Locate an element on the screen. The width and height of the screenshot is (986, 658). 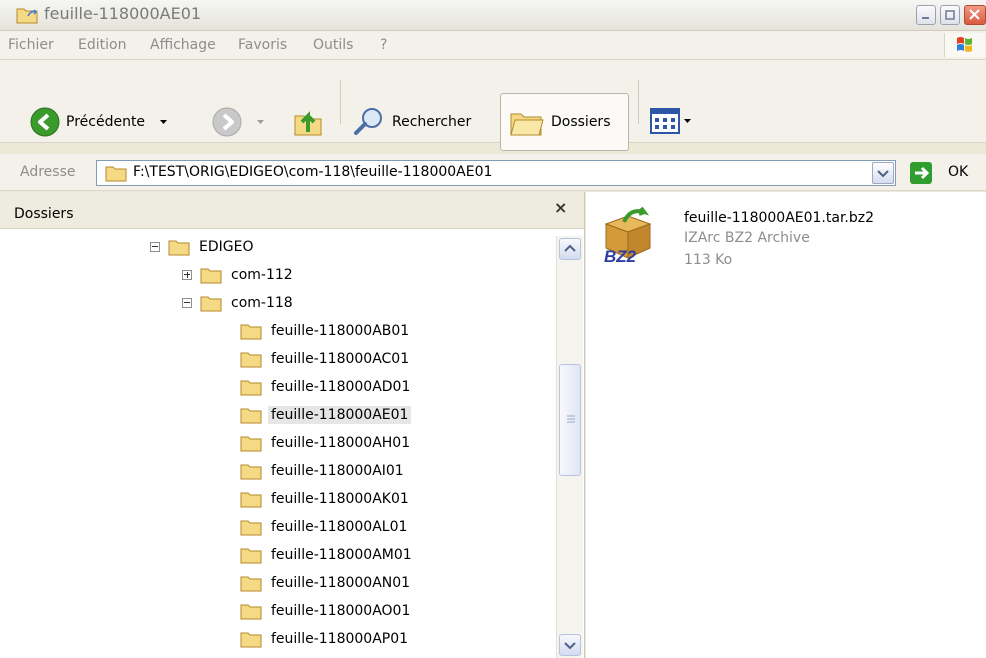
scroll-up-button is located at coordinates (570, 249).